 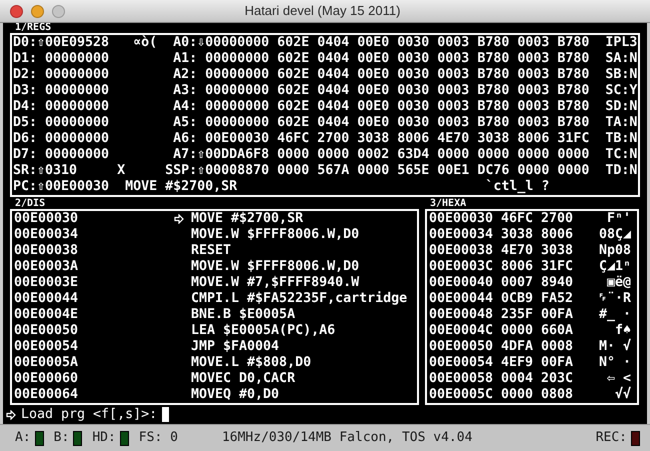 What do you see at coordinates (615, 363) in the screenshot?
I see `ascii-text: N° ·` at bounding box center [615, 363].